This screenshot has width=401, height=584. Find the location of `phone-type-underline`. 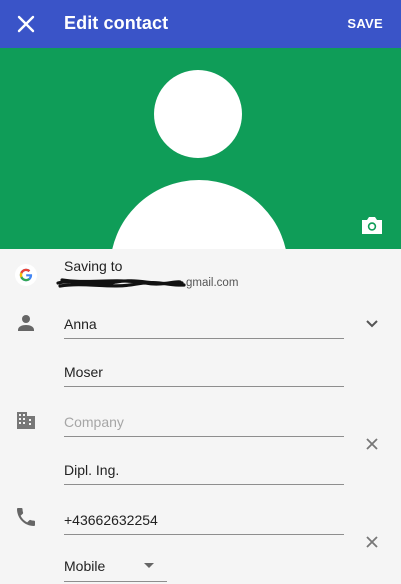

phone-type-underline is located at coordinates (115, 581).